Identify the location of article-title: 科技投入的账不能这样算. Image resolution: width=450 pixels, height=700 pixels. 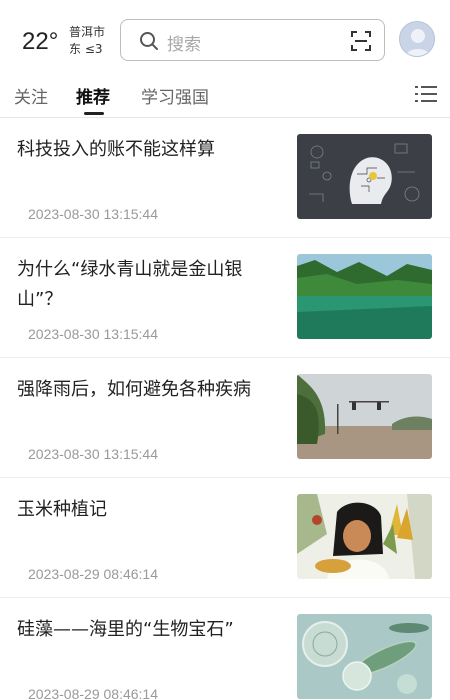
(146, 150).